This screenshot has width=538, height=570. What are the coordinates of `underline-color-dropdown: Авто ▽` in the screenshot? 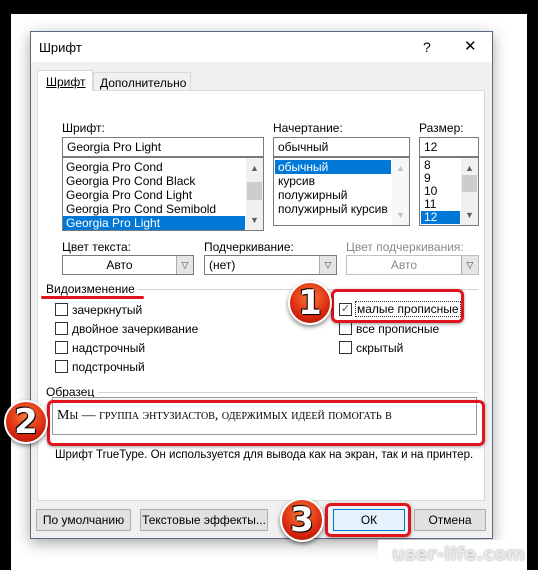 It's located at (412, 265).